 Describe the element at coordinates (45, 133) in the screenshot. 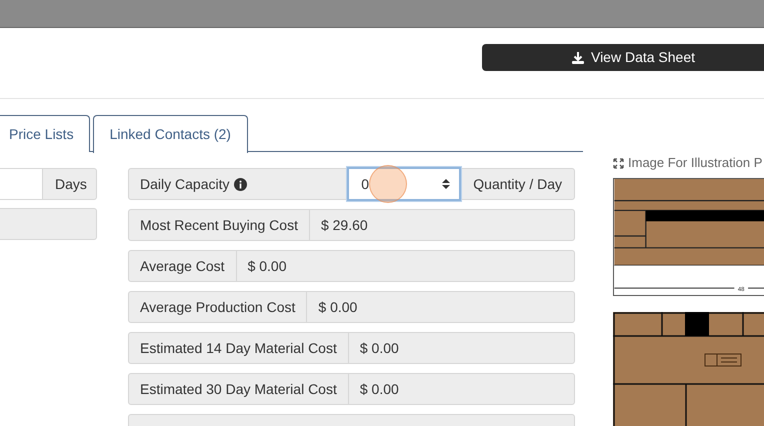

I see `tab: Price Lists` at that location.